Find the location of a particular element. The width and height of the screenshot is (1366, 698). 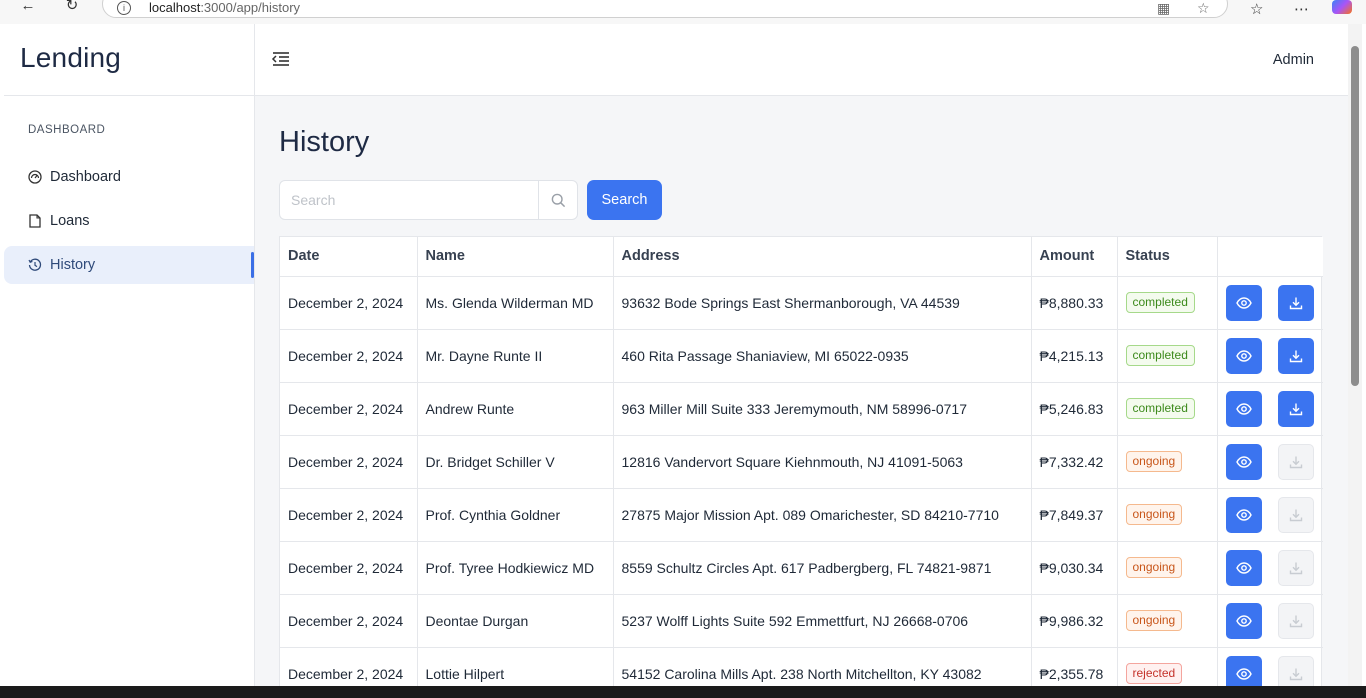

column-header-name: Name is located at coordinates (515, 257).